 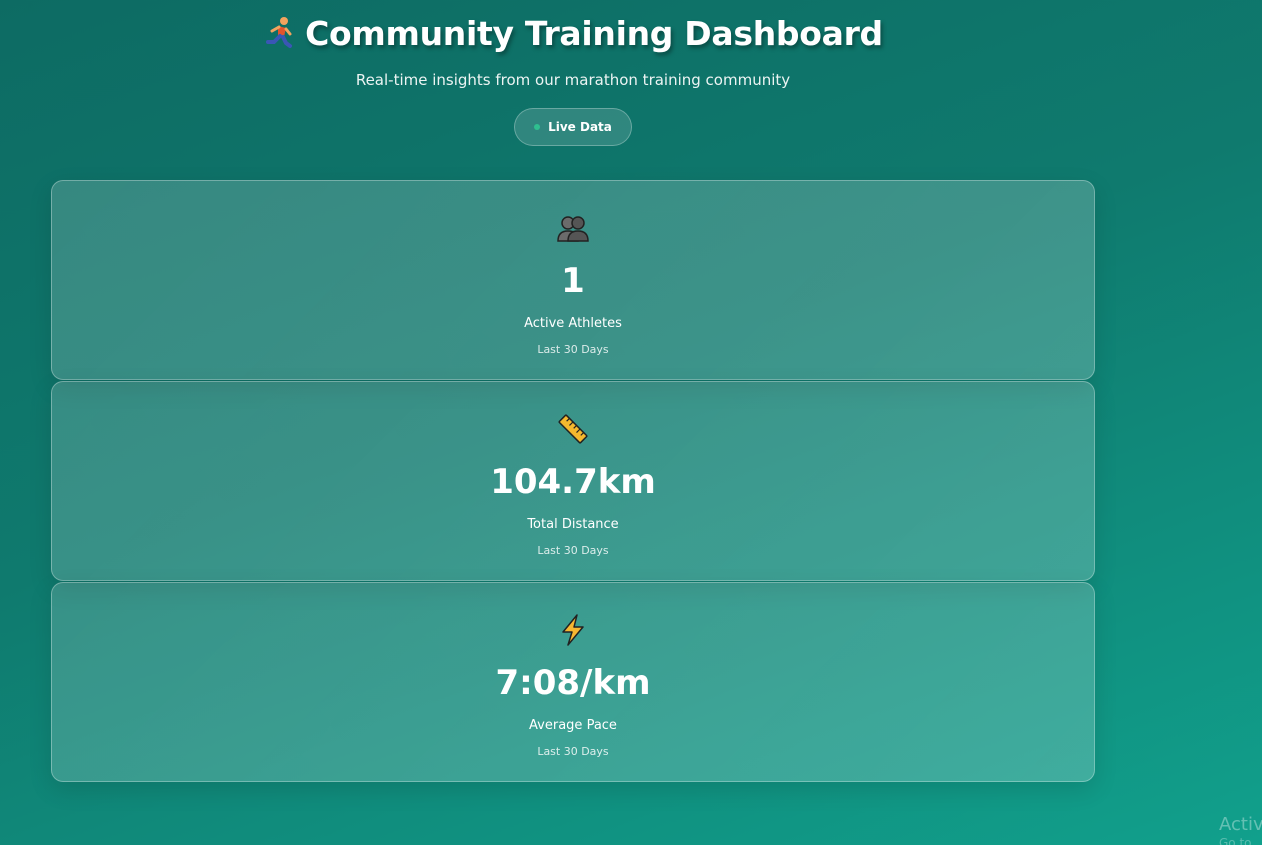 What do you see at coordinates (537, 127) in the screenshot?
I see `live-indicator-dot` at bounding box center [537, 127].